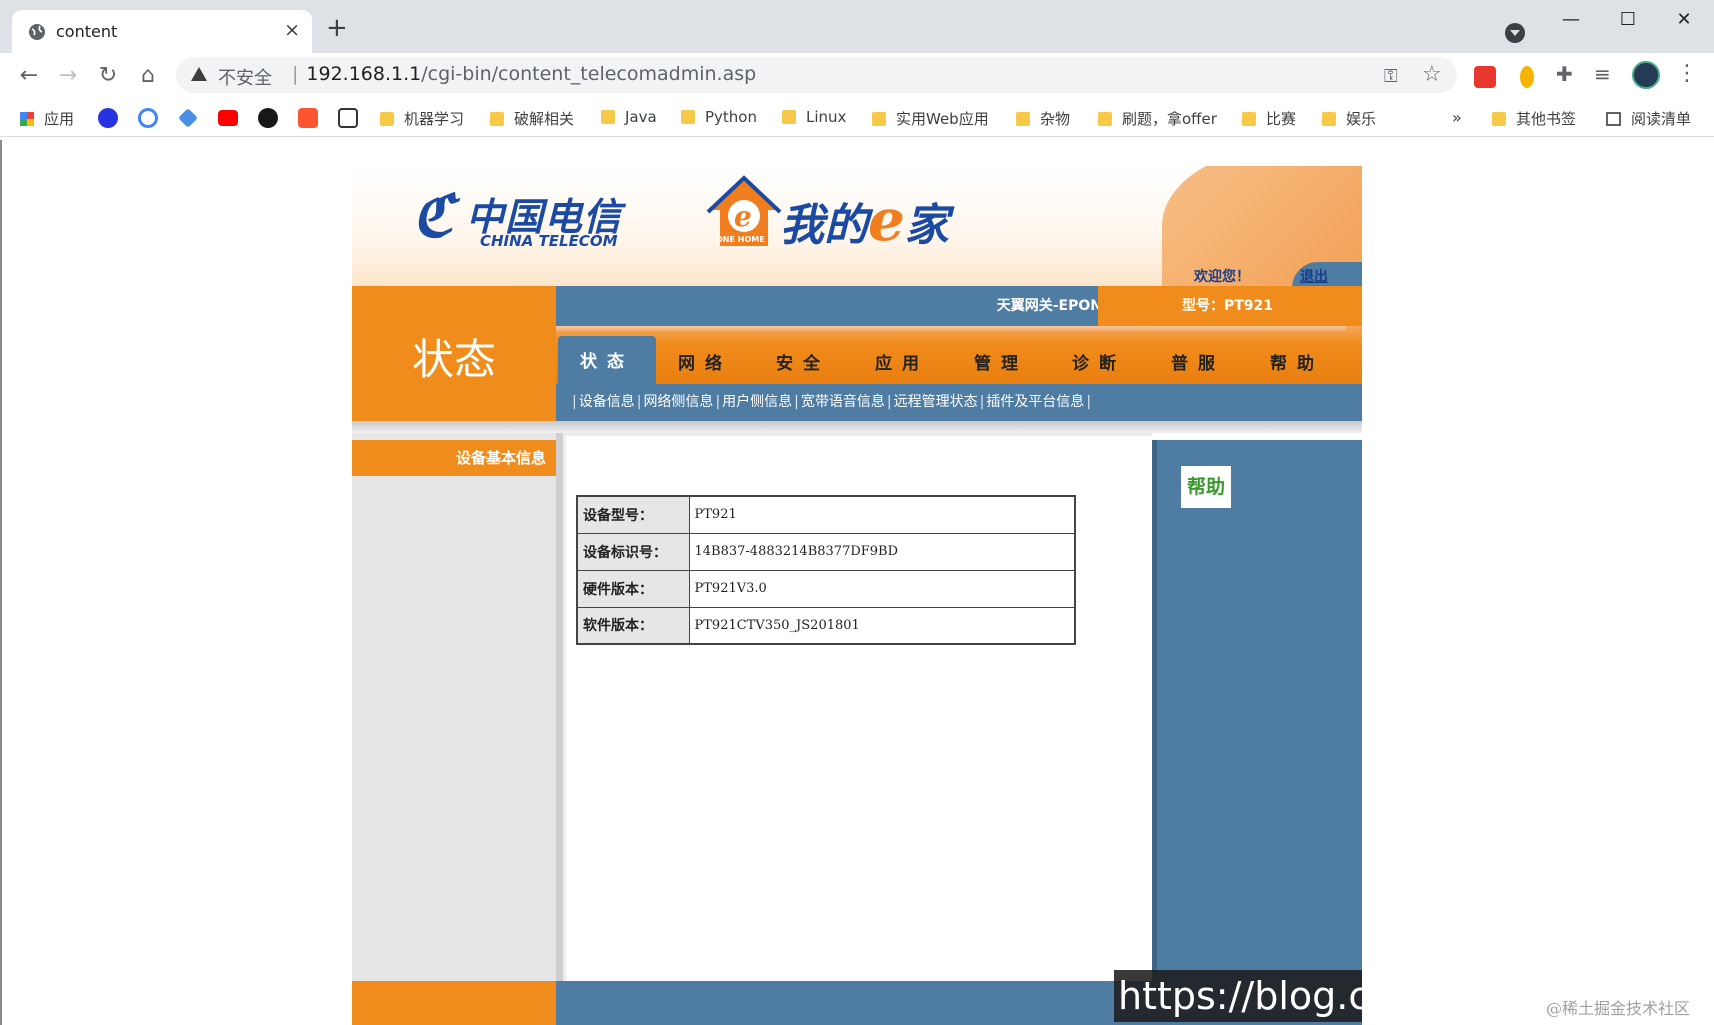 This screenshot has width=1714, height=1025. I want to click on other-bookmarks: 其他书签, so click(1534, 118).